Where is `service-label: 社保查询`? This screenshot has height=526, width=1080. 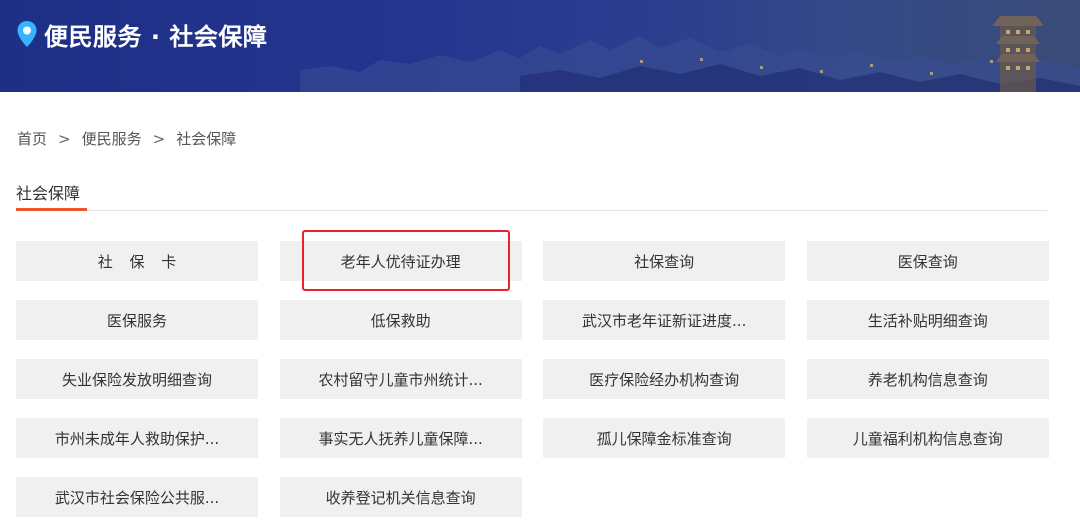 service-label: 社保查询 is located at coordinates (664, 261).